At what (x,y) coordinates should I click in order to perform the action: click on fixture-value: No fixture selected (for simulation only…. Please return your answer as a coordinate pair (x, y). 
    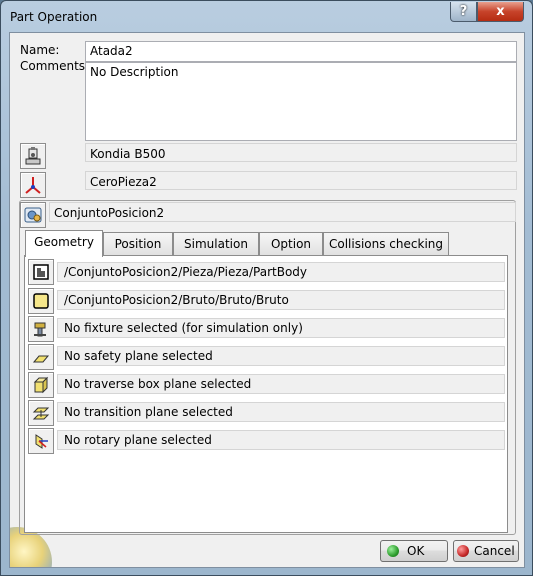
    Looking at the image, I should click on (281, 328).